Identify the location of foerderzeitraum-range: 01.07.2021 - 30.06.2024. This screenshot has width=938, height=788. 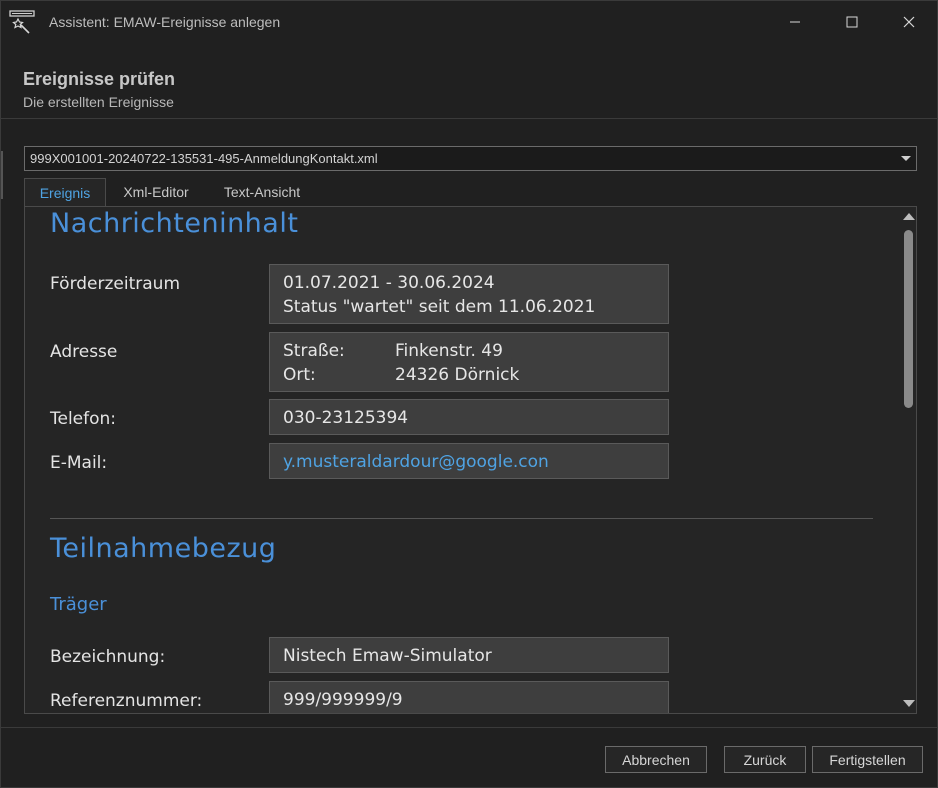
(389, 283).